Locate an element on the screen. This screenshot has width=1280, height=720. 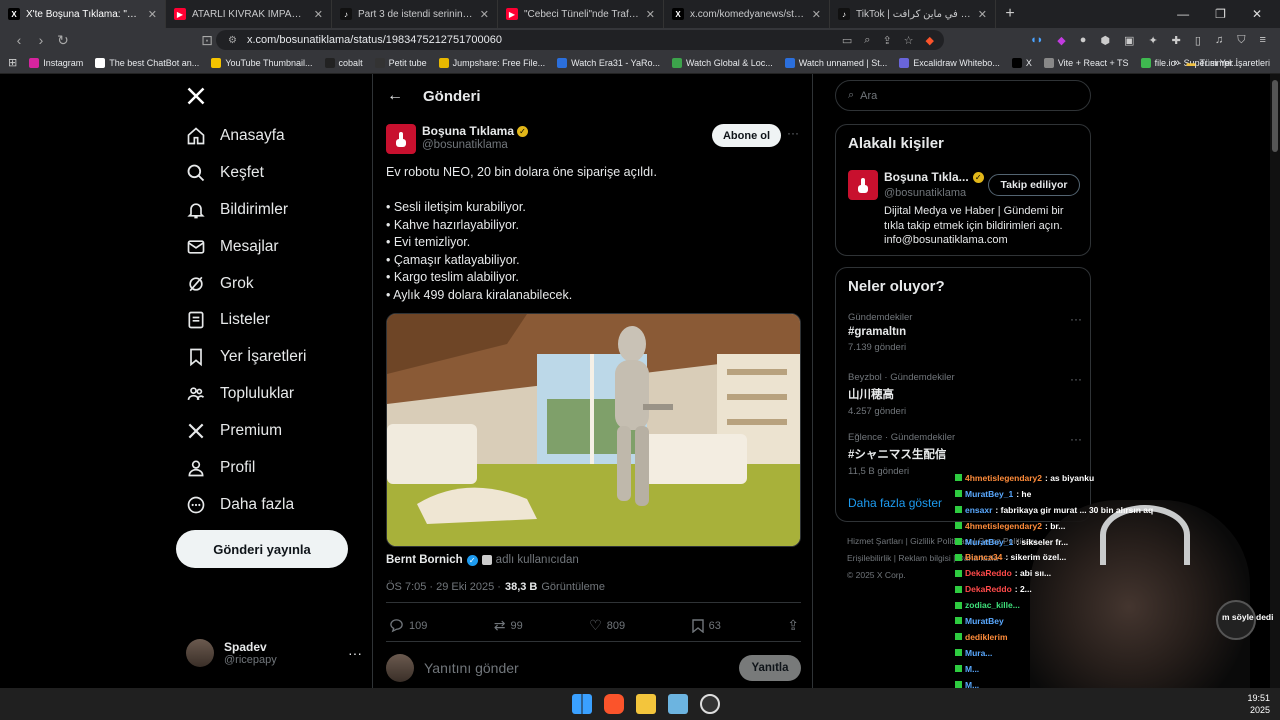
bookmark-page-icon: ⊡ is located at coordinates (207, 40).